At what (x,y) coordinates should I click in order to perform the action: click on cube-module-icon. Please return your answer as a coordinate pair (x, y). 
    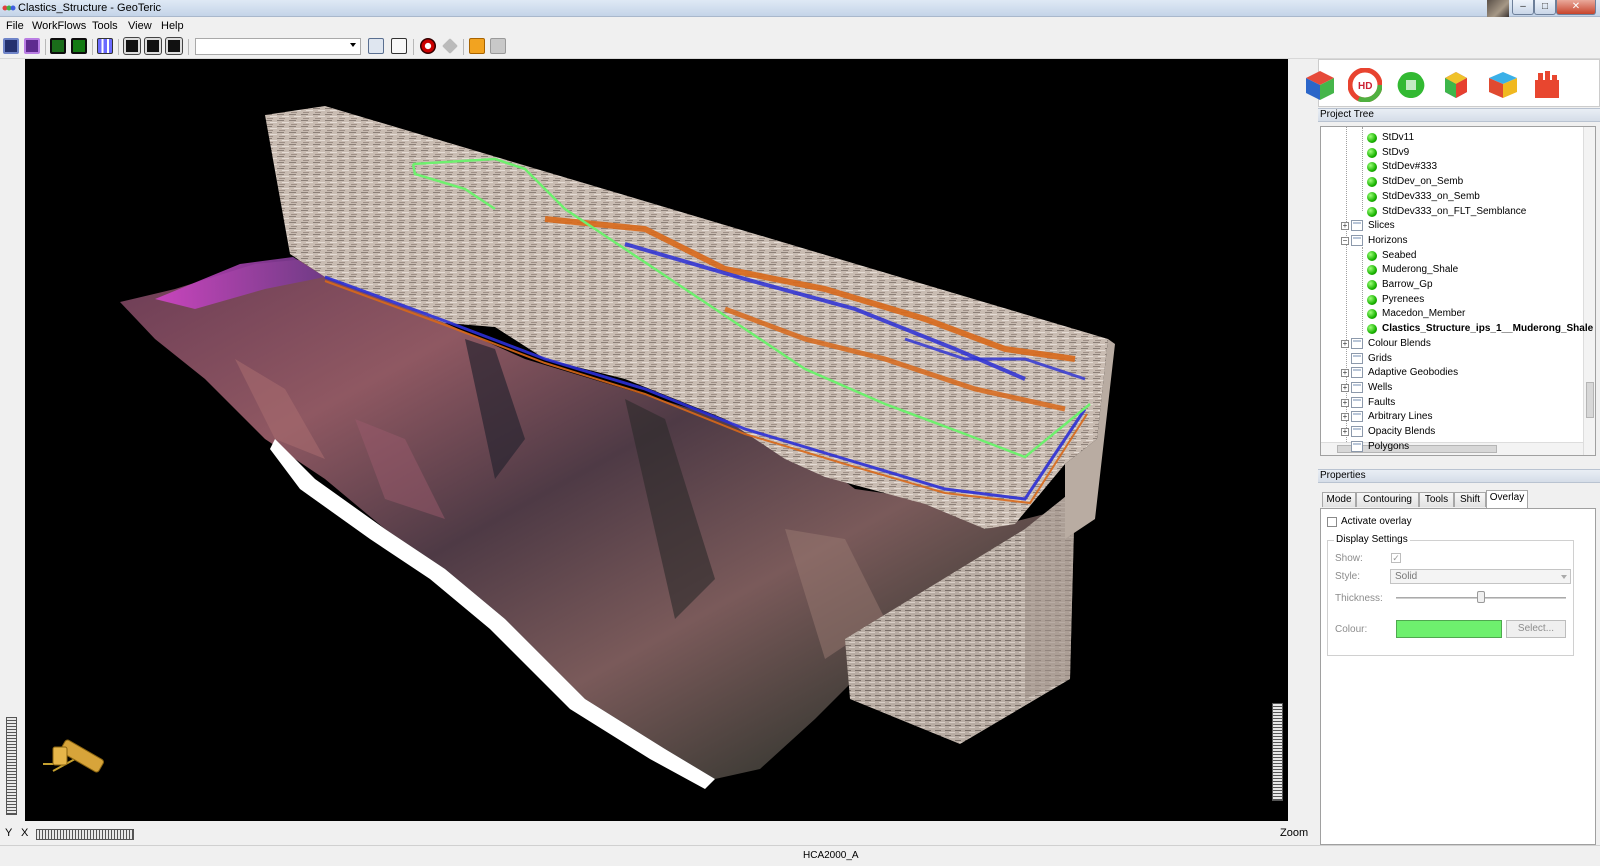
    Looking at the image, I should click on (1320, 85).